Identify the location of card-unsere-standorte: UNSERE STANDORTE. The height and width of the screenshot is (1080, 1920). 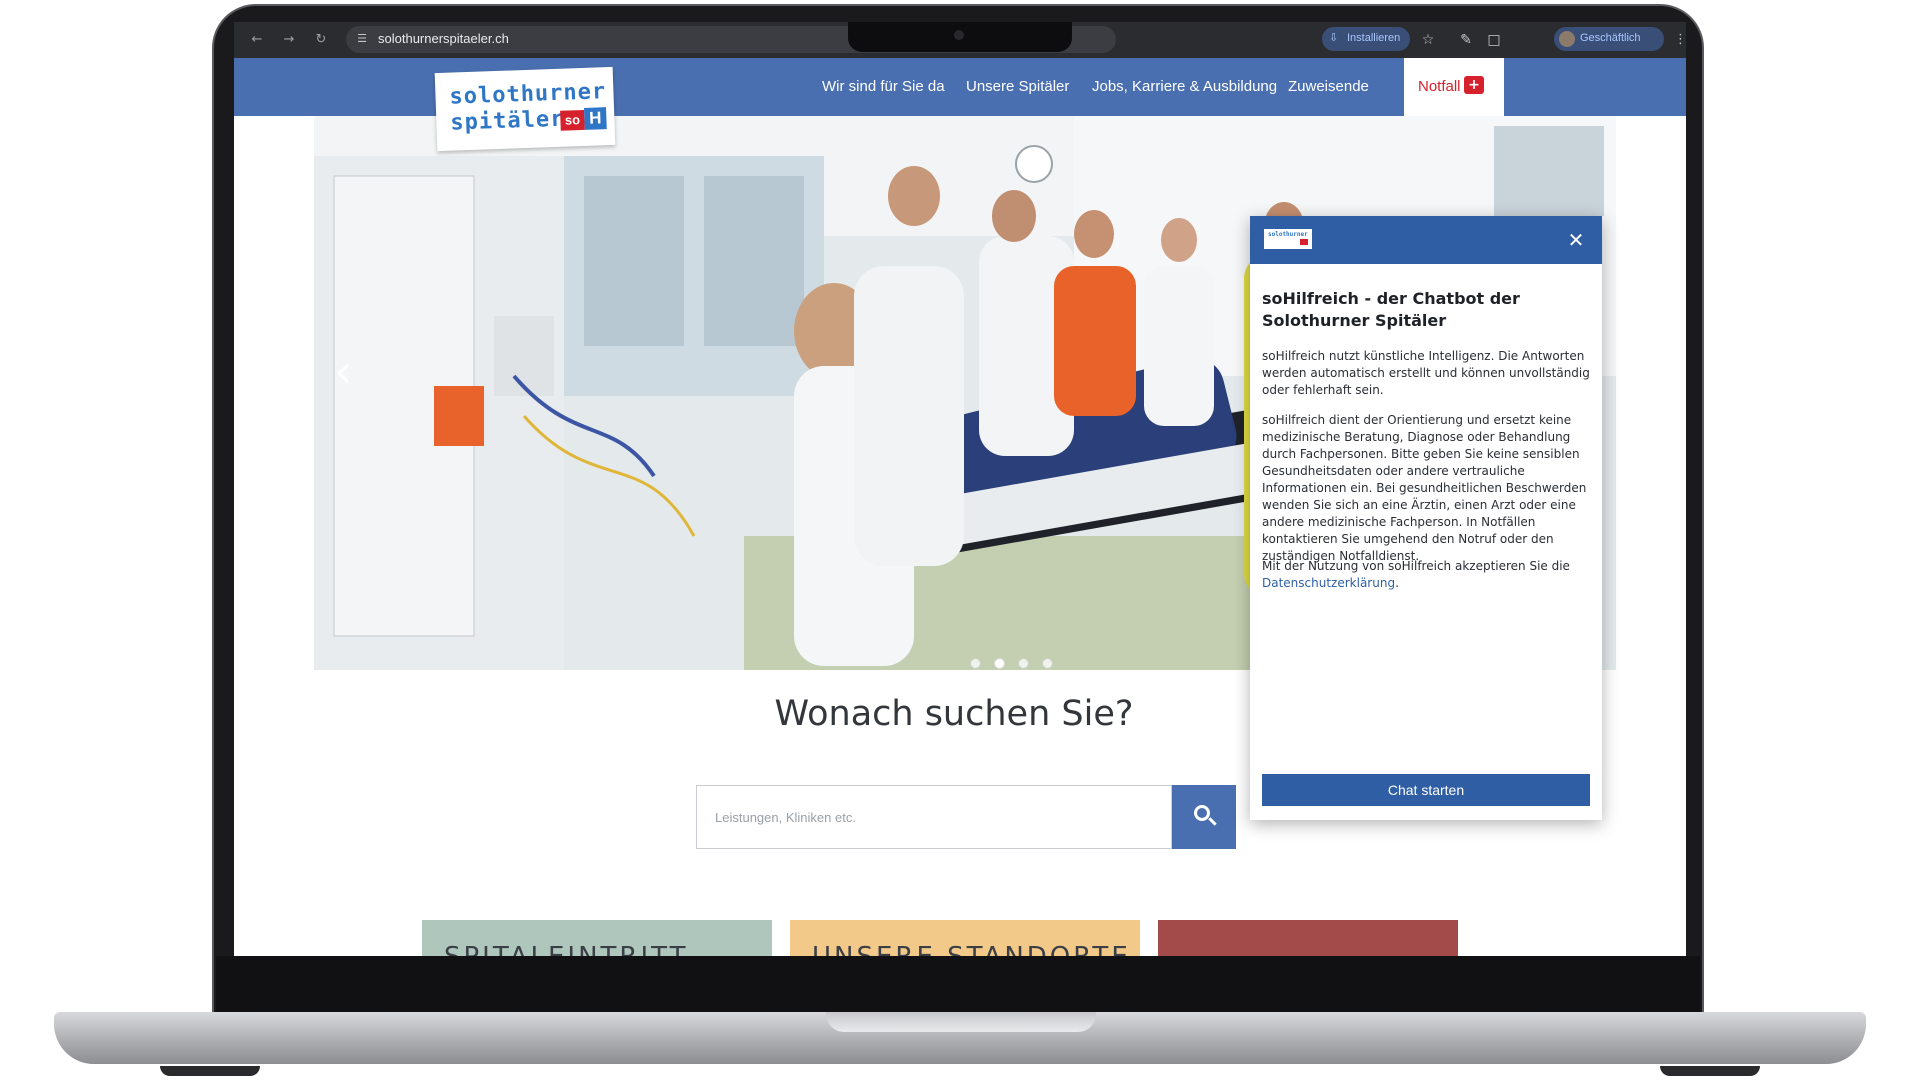
(965, 938).